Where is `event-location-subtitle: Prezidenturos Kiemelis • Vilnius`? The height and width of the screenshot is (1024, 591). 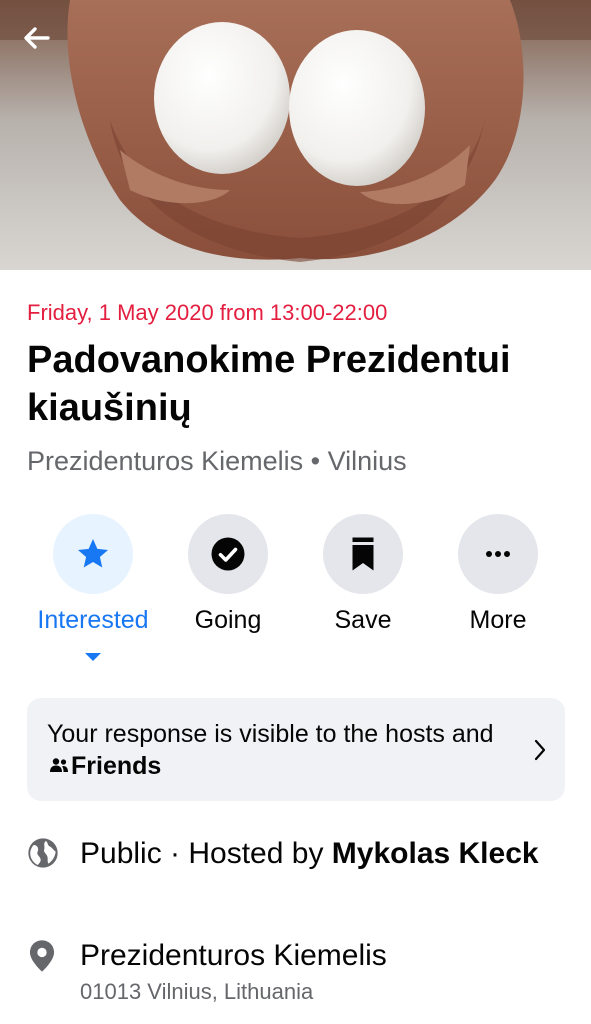
event-location-subtitle: Prezidenturos Kiemelis • Vilnius is located at coordinates (217, 461).